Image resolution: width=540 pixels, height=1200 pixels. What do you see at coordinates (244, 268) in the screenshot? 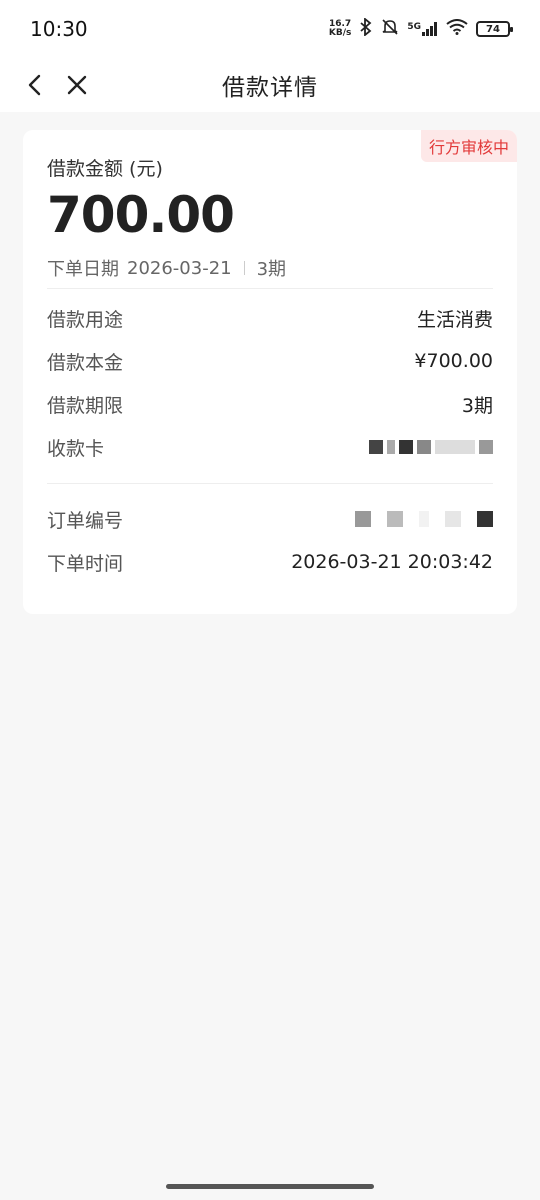
I see `separator` at bounding box center [244, 268].